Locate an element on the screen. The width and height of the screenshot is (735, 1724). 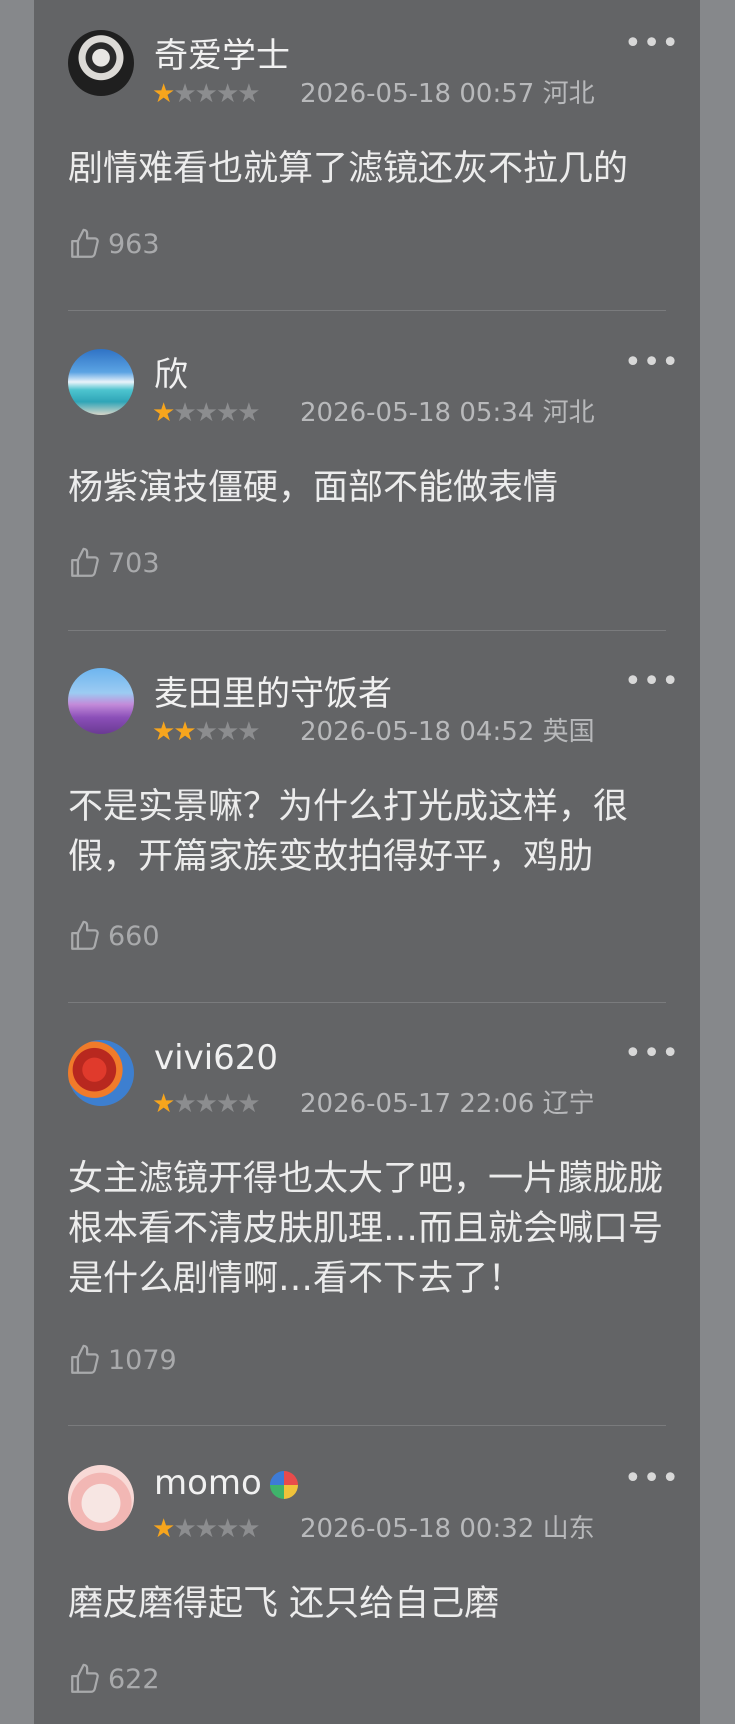
like-count: 1079 is located at coordinates (142, 1360).